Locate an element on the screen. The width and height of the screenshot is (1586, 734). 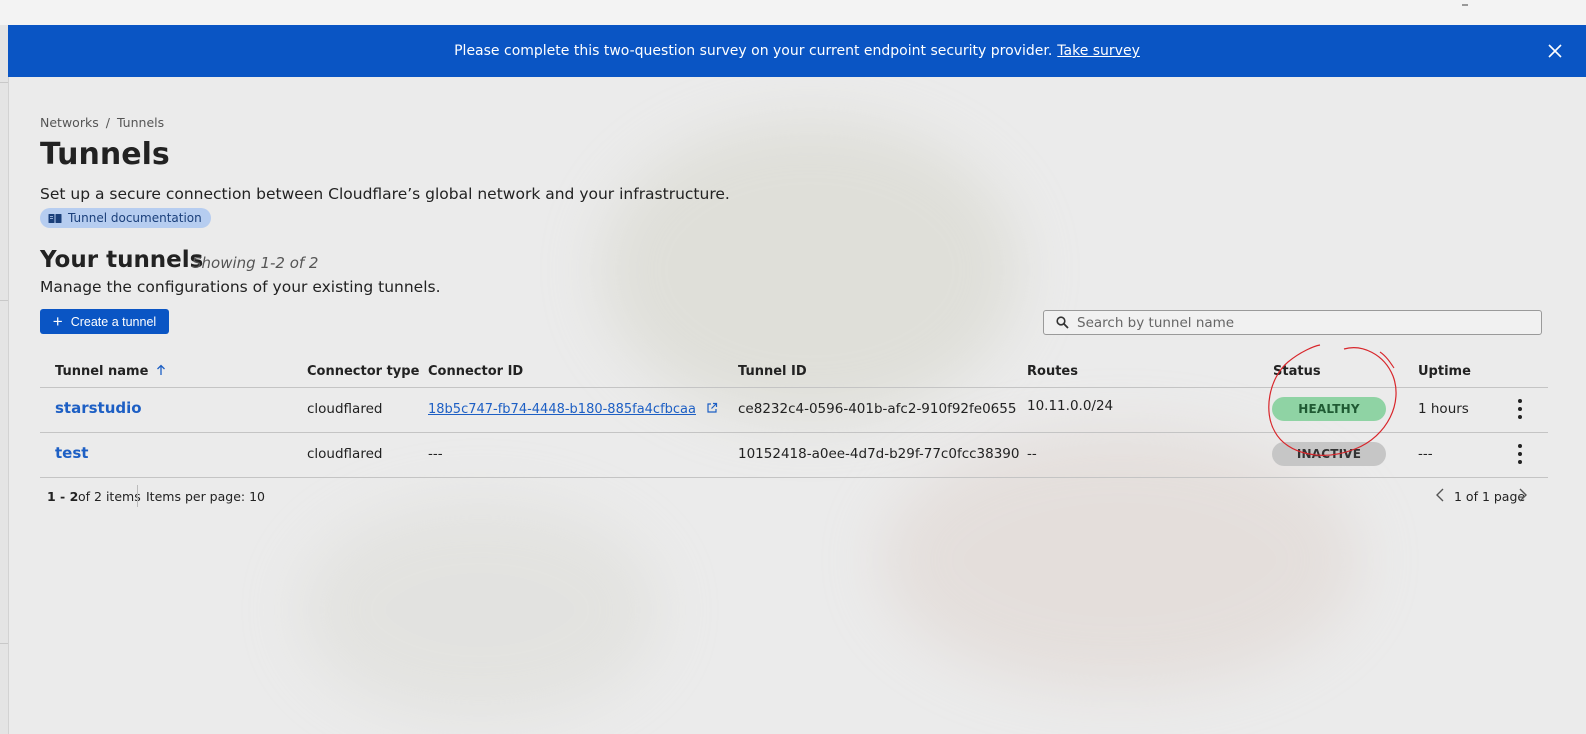
column-header-tunnel-id: Tunnel ID is located at coordinates (772, 371).